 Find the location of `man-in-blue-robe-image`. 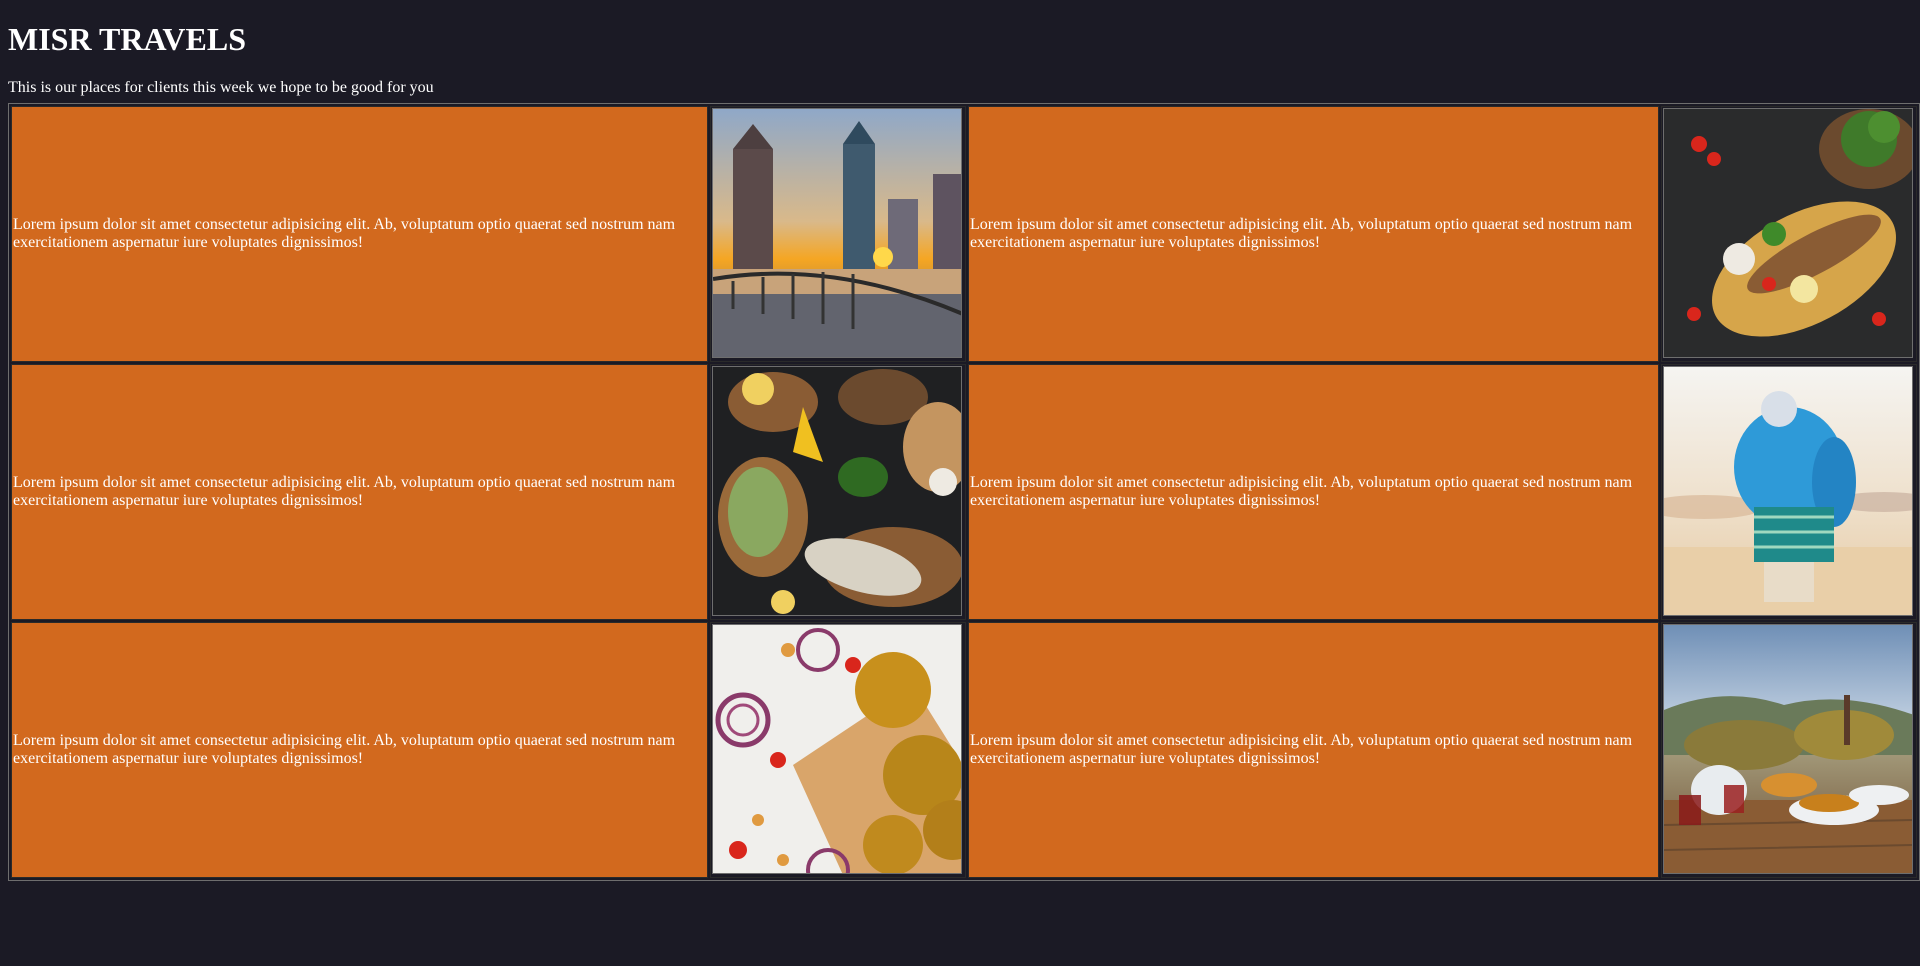

man-in-blue-robe-image is located at coordinates (1788, 491).